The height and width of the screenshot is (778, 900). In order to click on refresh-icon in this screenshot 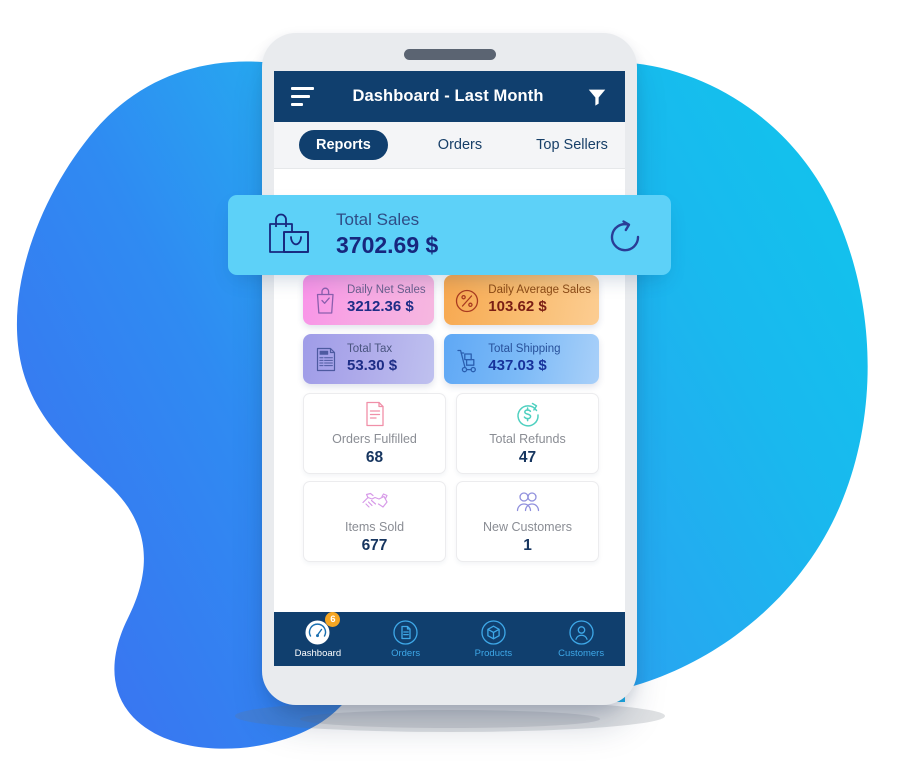, I will do `click(625, 235)`.